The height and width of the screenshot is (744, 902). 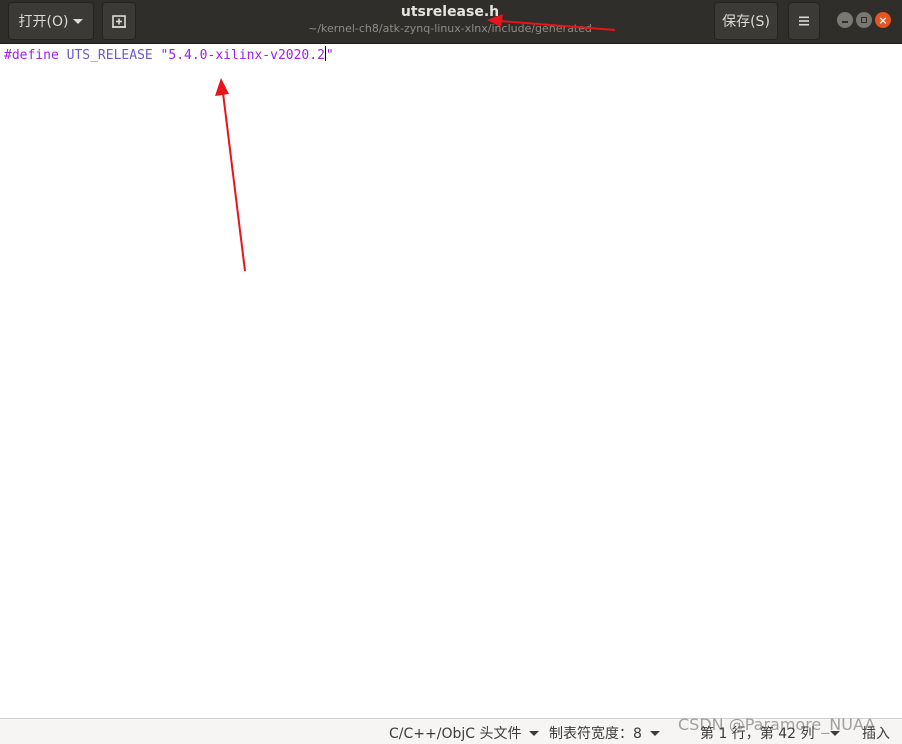 I want to click on save-button-label: 保存(S), so click(x=746, y=22).